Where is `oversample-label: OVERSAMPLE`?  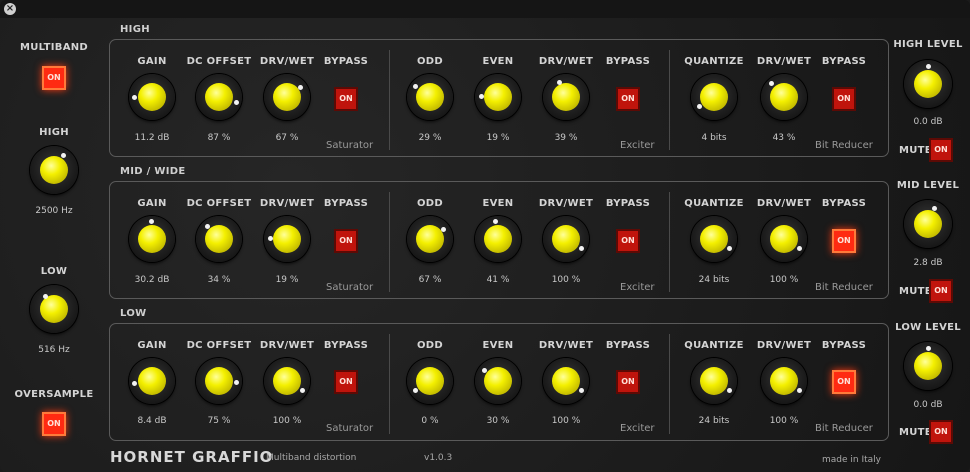
oversample-label: OVERSAMPLE is located at coordinates (54, 394).